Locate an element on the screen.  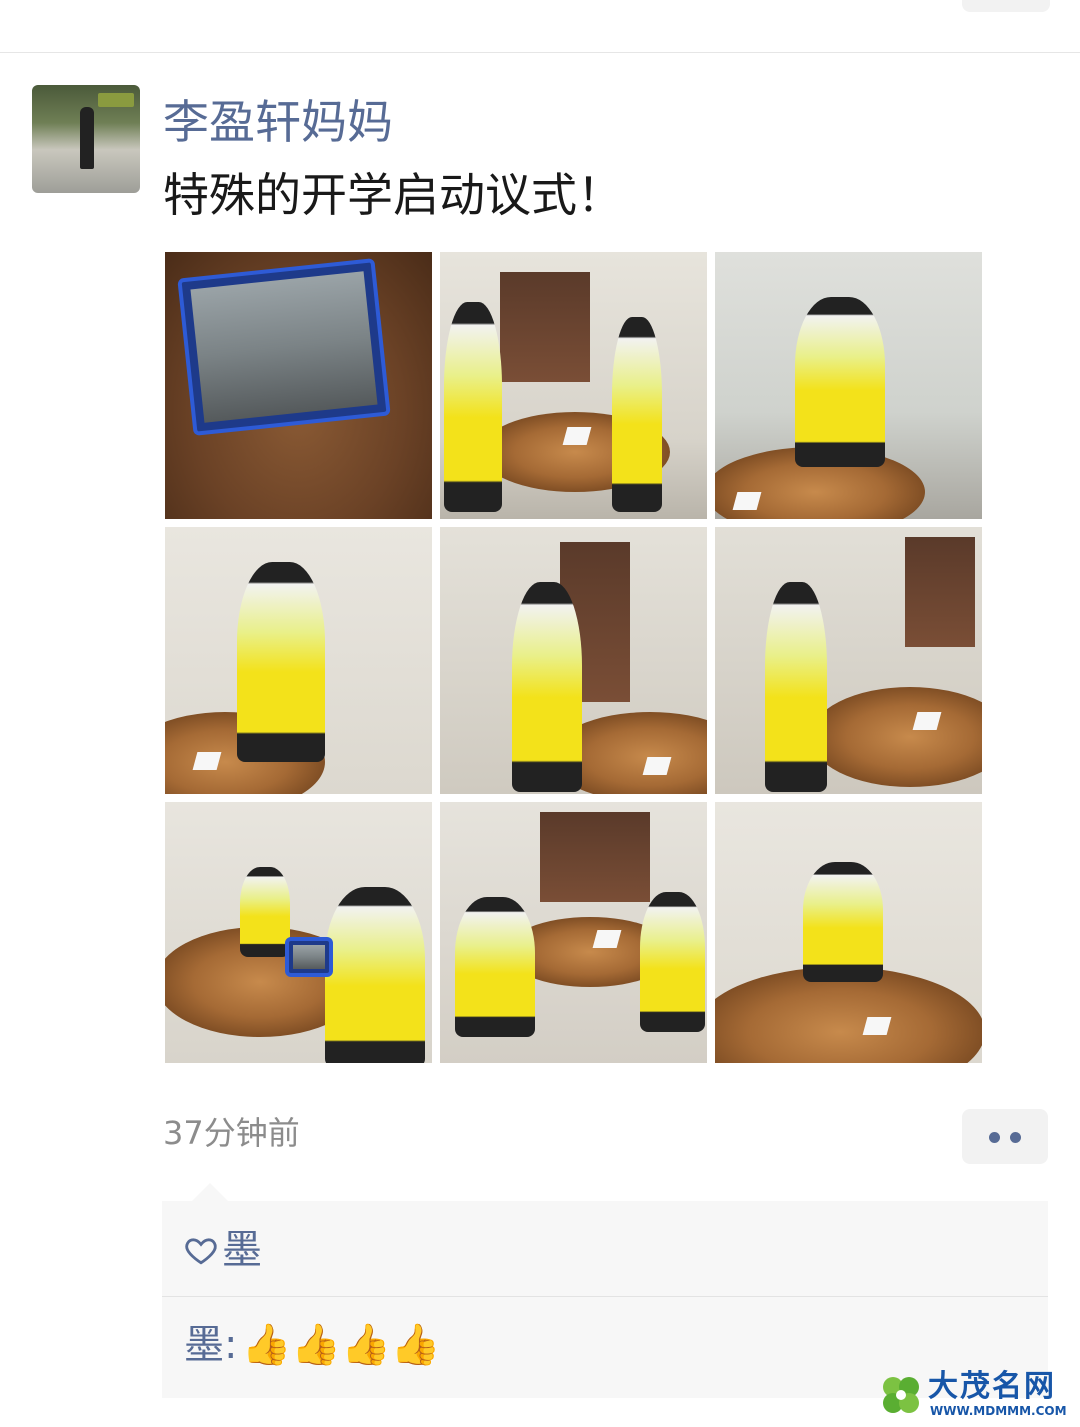
more-button is located at coordinates (1005, 1136).